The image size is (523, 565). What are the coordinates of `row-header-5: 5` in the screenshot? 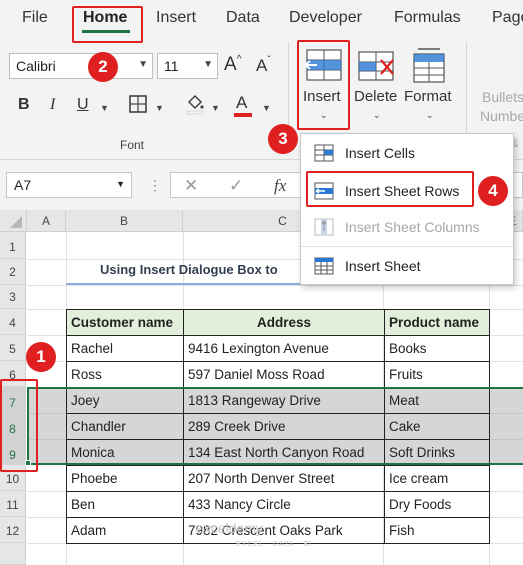 It's located at (13, 348).